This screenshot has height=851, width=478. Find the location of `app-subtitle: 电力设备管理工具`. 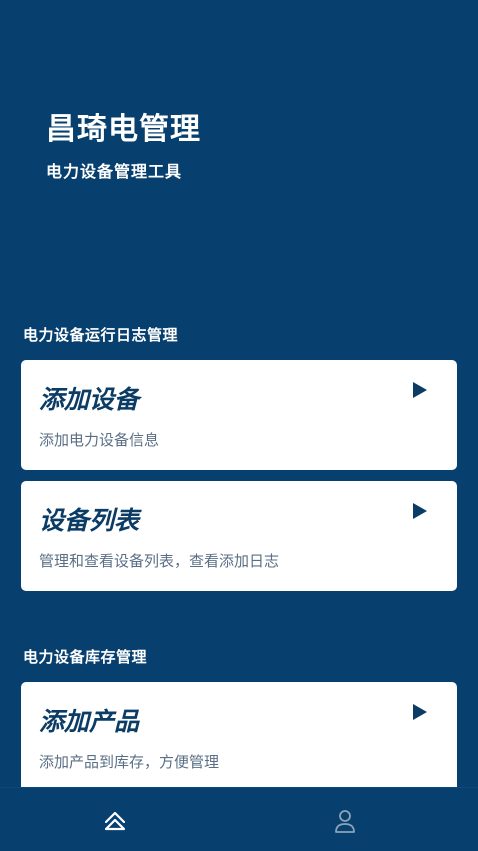

app-subtitle: 电力设备管理工具 is located at coordinates (114, 171).